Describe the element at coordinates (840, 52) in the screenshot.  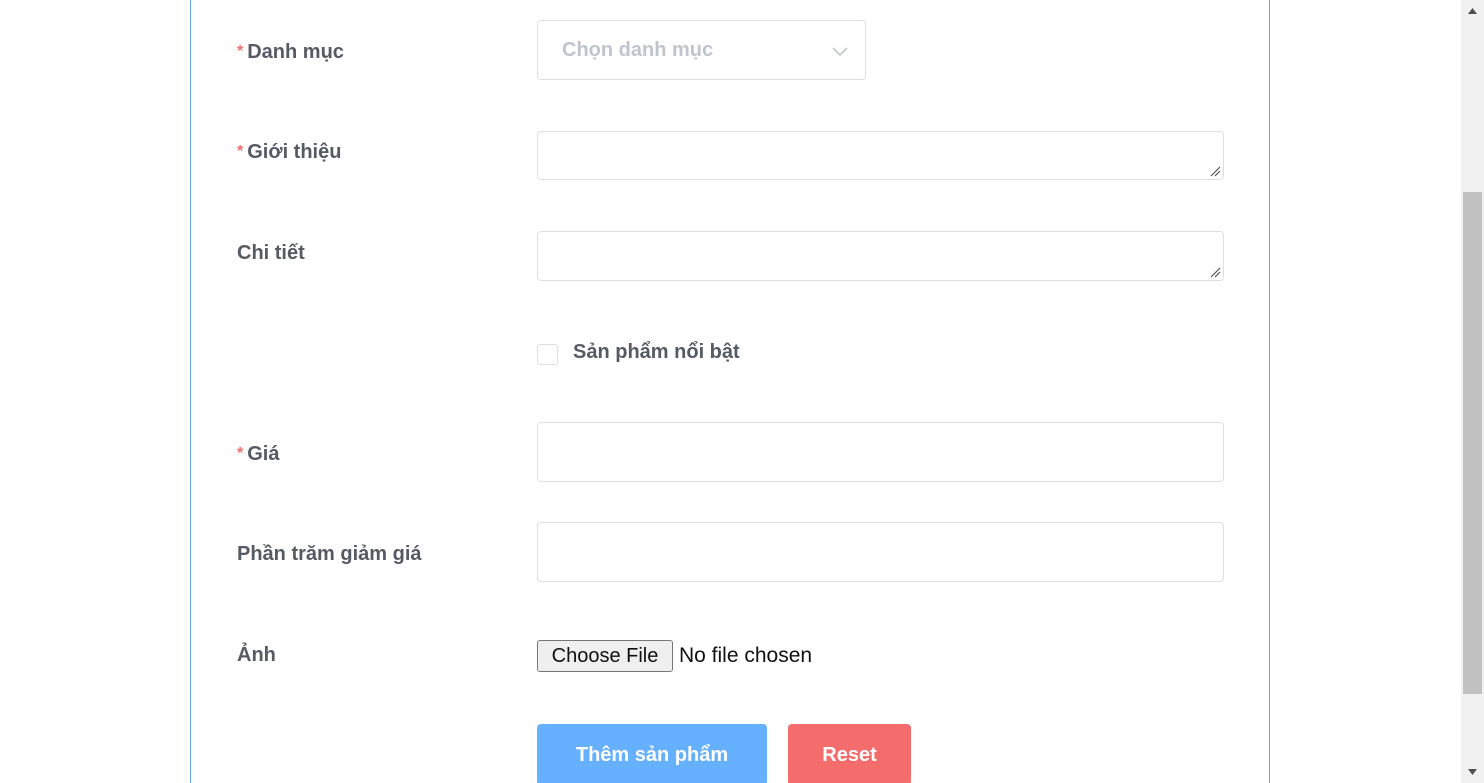
I see `chevron-down-icon` at that location.